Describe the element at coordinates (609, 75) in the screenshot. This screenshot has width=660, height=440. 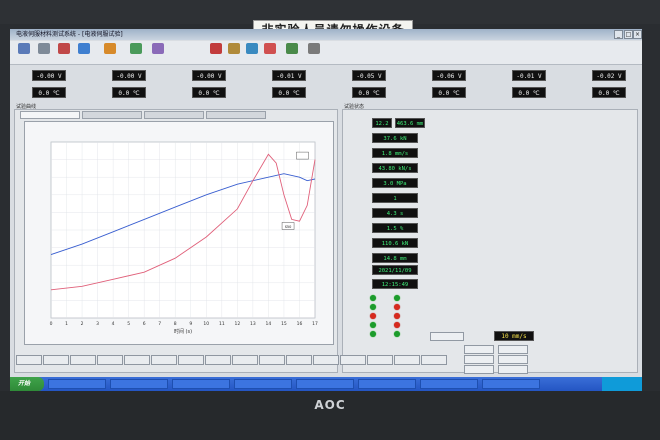
I see `readout-value: -0.02 V` at that location.